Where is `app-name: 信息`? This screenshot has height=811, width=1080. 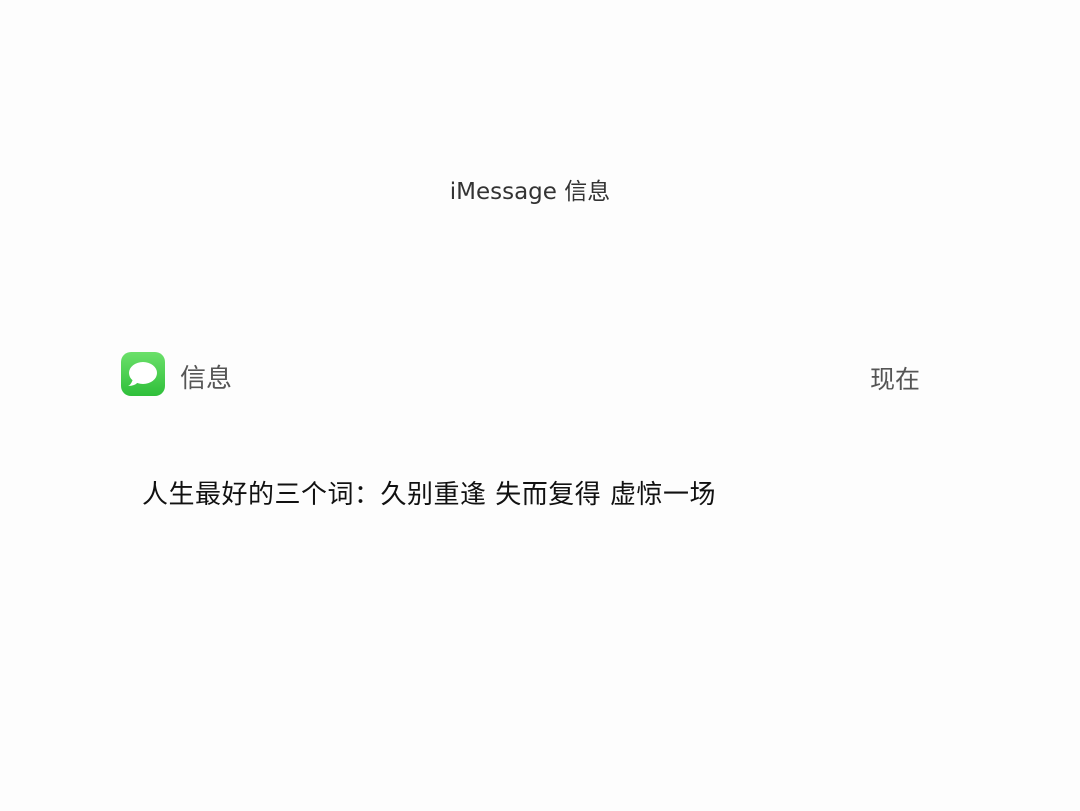 app-name: 信息 is located at coordinates (206, 379).